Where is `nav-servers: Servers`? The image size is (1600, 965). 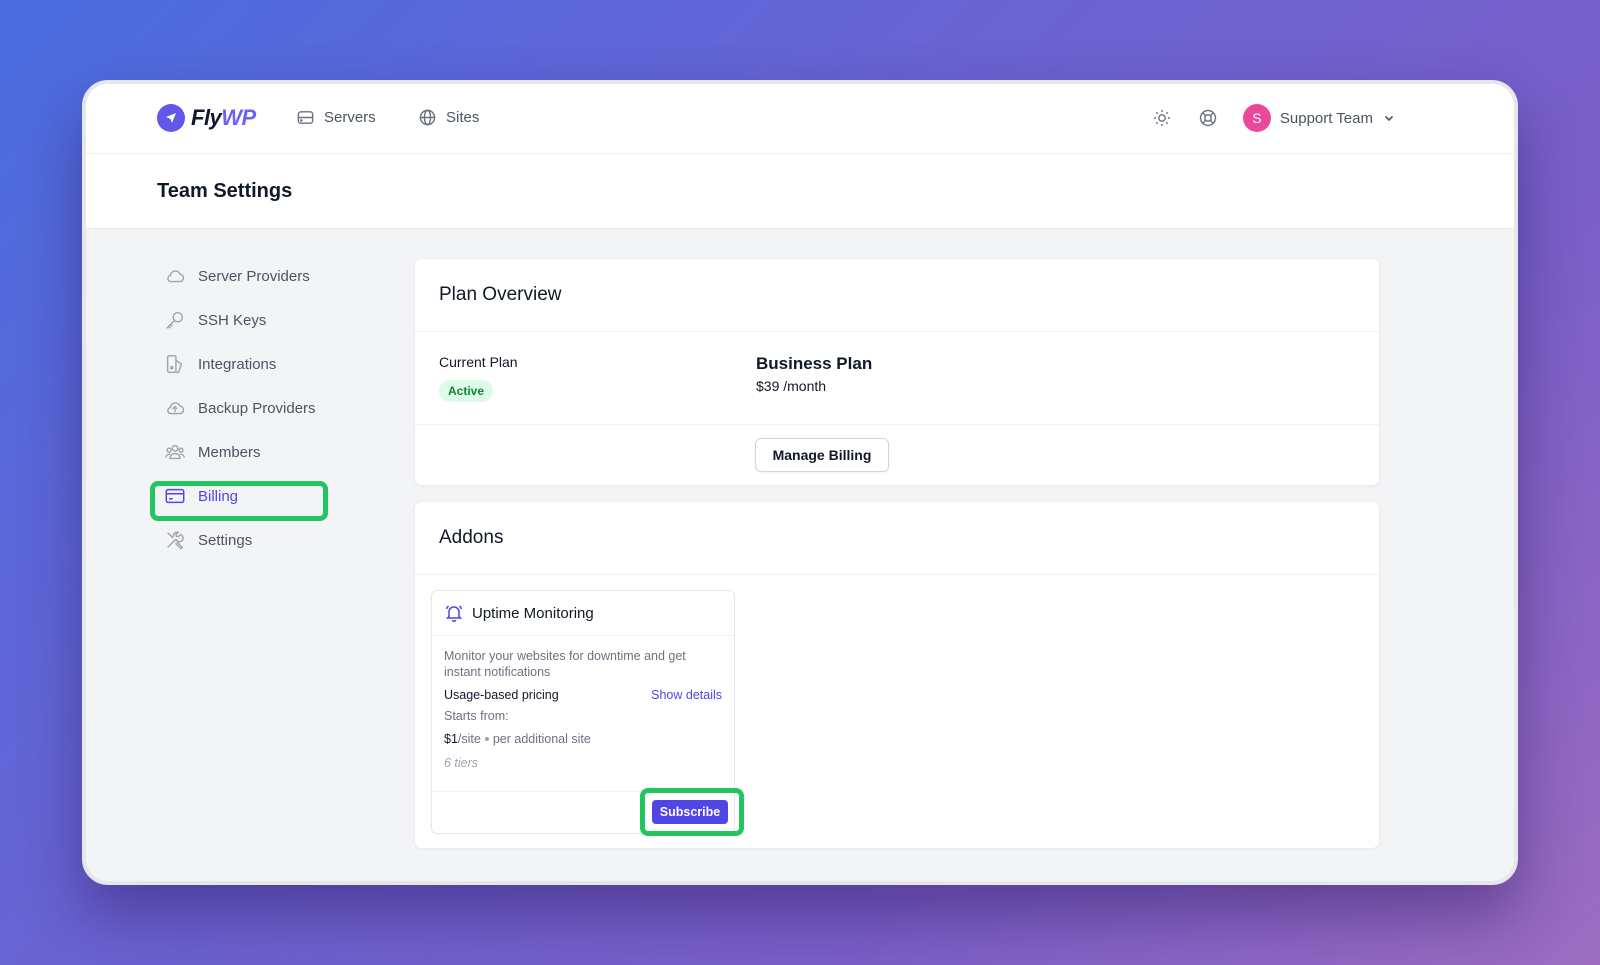
nav-servers: Servers is located at coordinates (336, 117).